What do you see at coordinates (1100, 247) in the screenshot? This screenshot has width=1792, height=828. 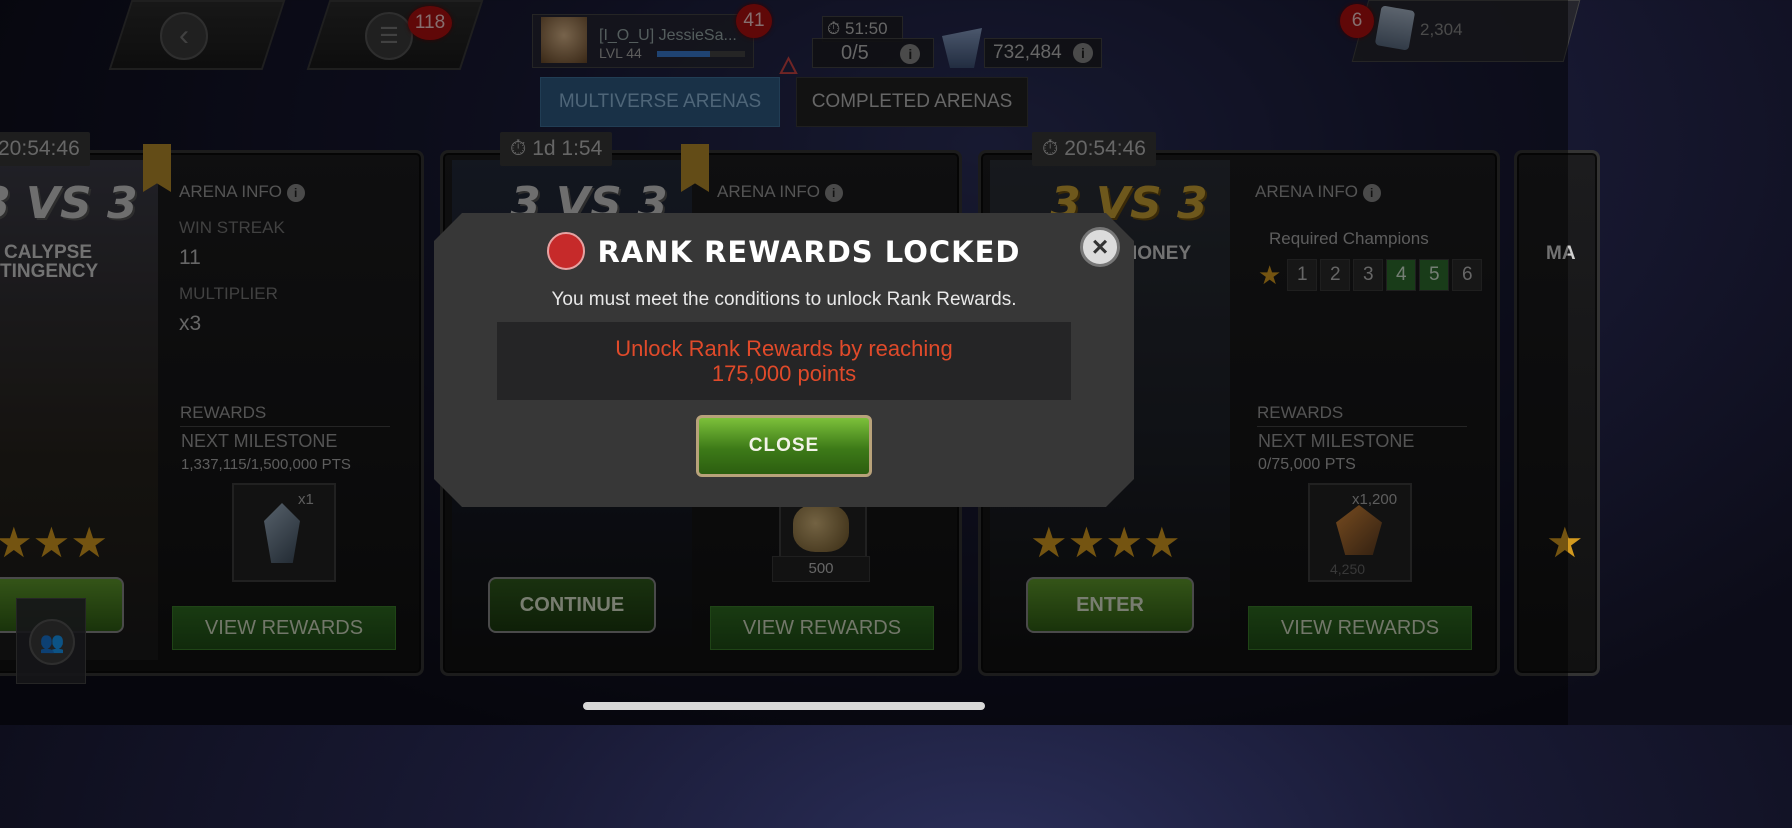 I see `close-icon: ×` at bounding box center [1100, 247].